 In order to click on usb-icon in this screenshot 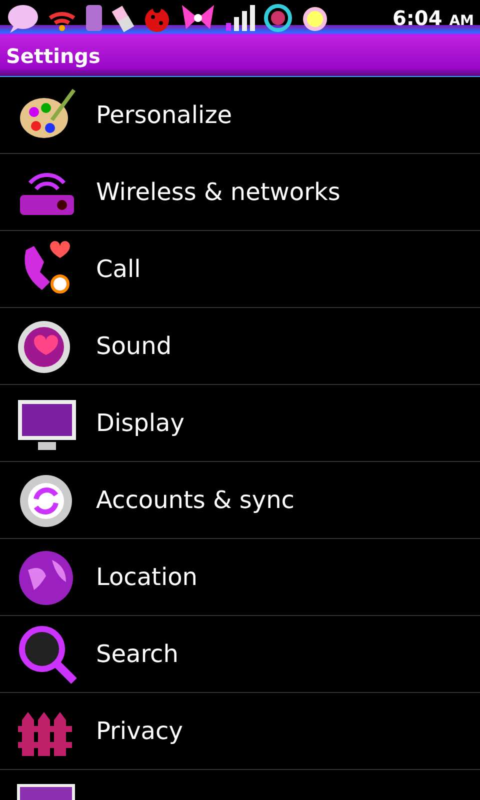, I will do `click(123, 18)`.